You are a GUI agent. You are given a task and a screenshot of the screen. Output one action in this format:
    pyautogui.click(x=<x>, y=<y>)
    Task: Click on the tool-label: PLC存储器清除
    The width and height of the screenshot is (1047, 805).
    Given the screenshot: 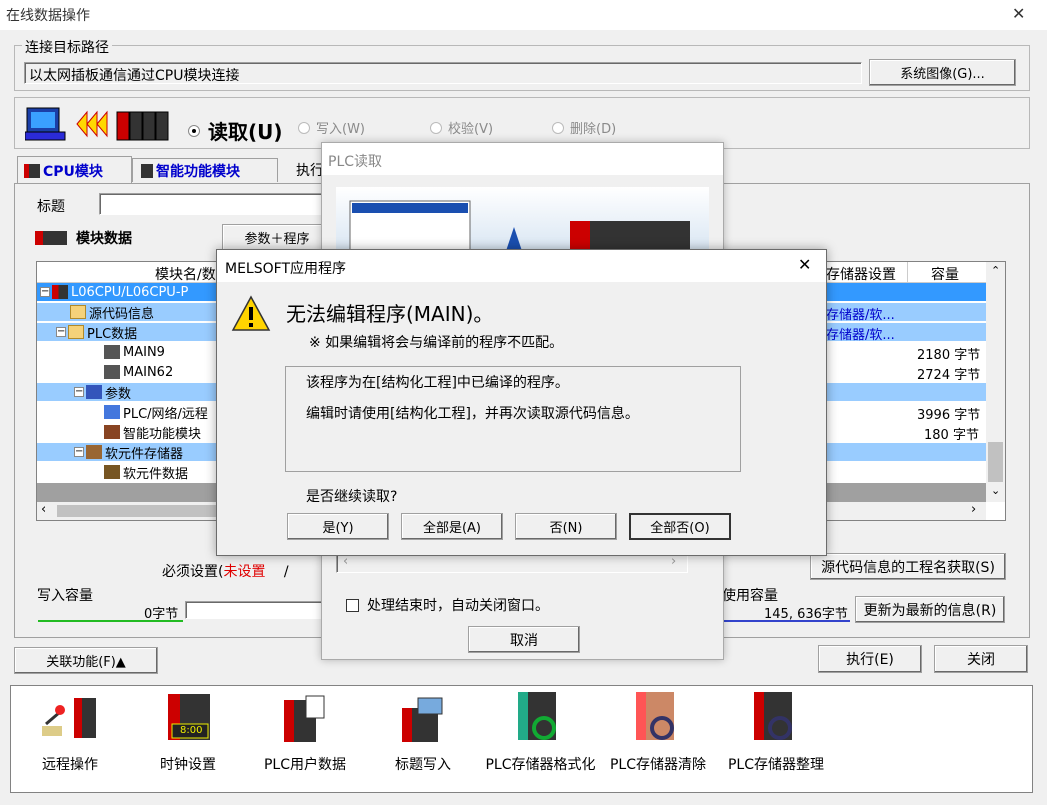 What is the action you would take?
    pyautogui.click(x=658, y=764)
    